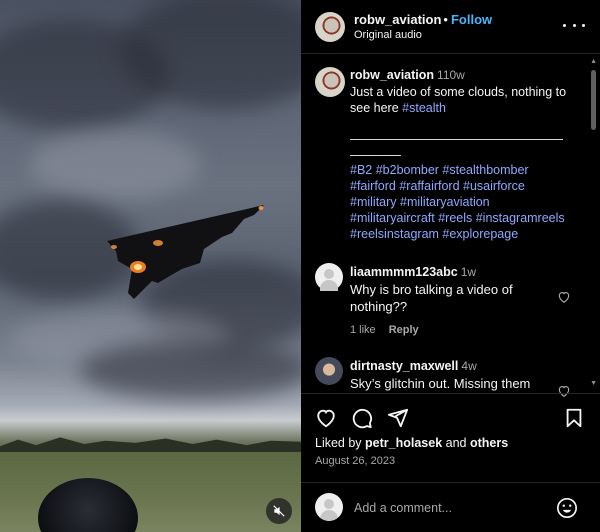 Image resolution: width=600 pixels, height=532 pixels. I want to click on post-date: August 26, 2023, so click(355, 461).